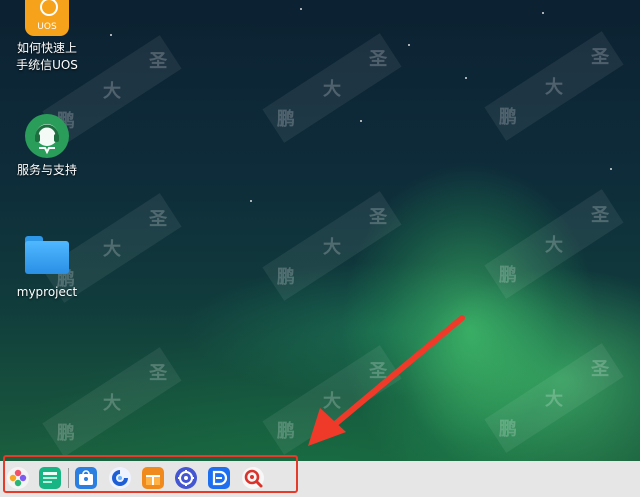 The height and width of the screenshot is (497, 640). What do you see at coordinates (150, 474) in the screenshot?
I see `dock-highlight-box` at bounding box center [150, 474].